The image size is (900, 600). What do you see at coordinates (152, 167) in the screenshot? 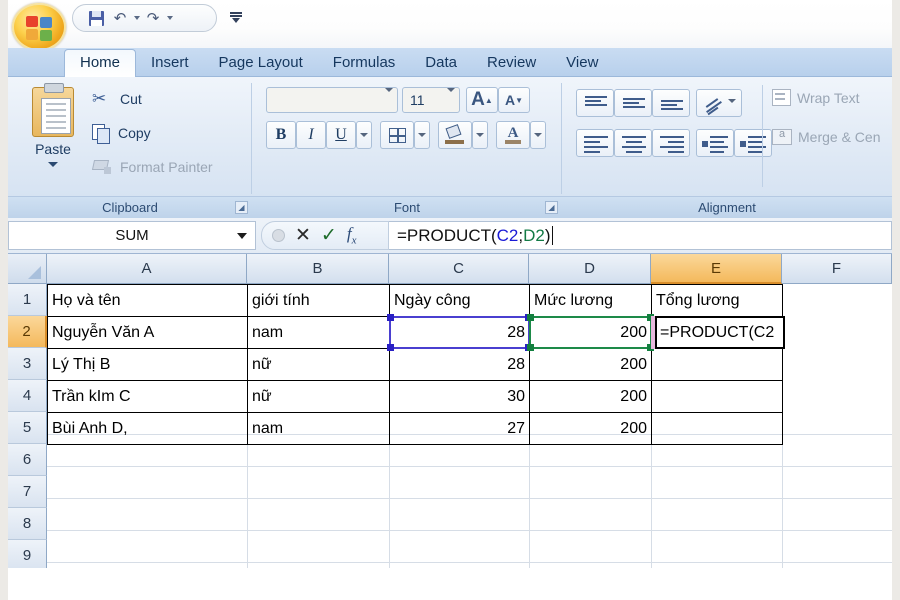
I see `format-painter-button: Format Painter` at bounding box center [152, 167].